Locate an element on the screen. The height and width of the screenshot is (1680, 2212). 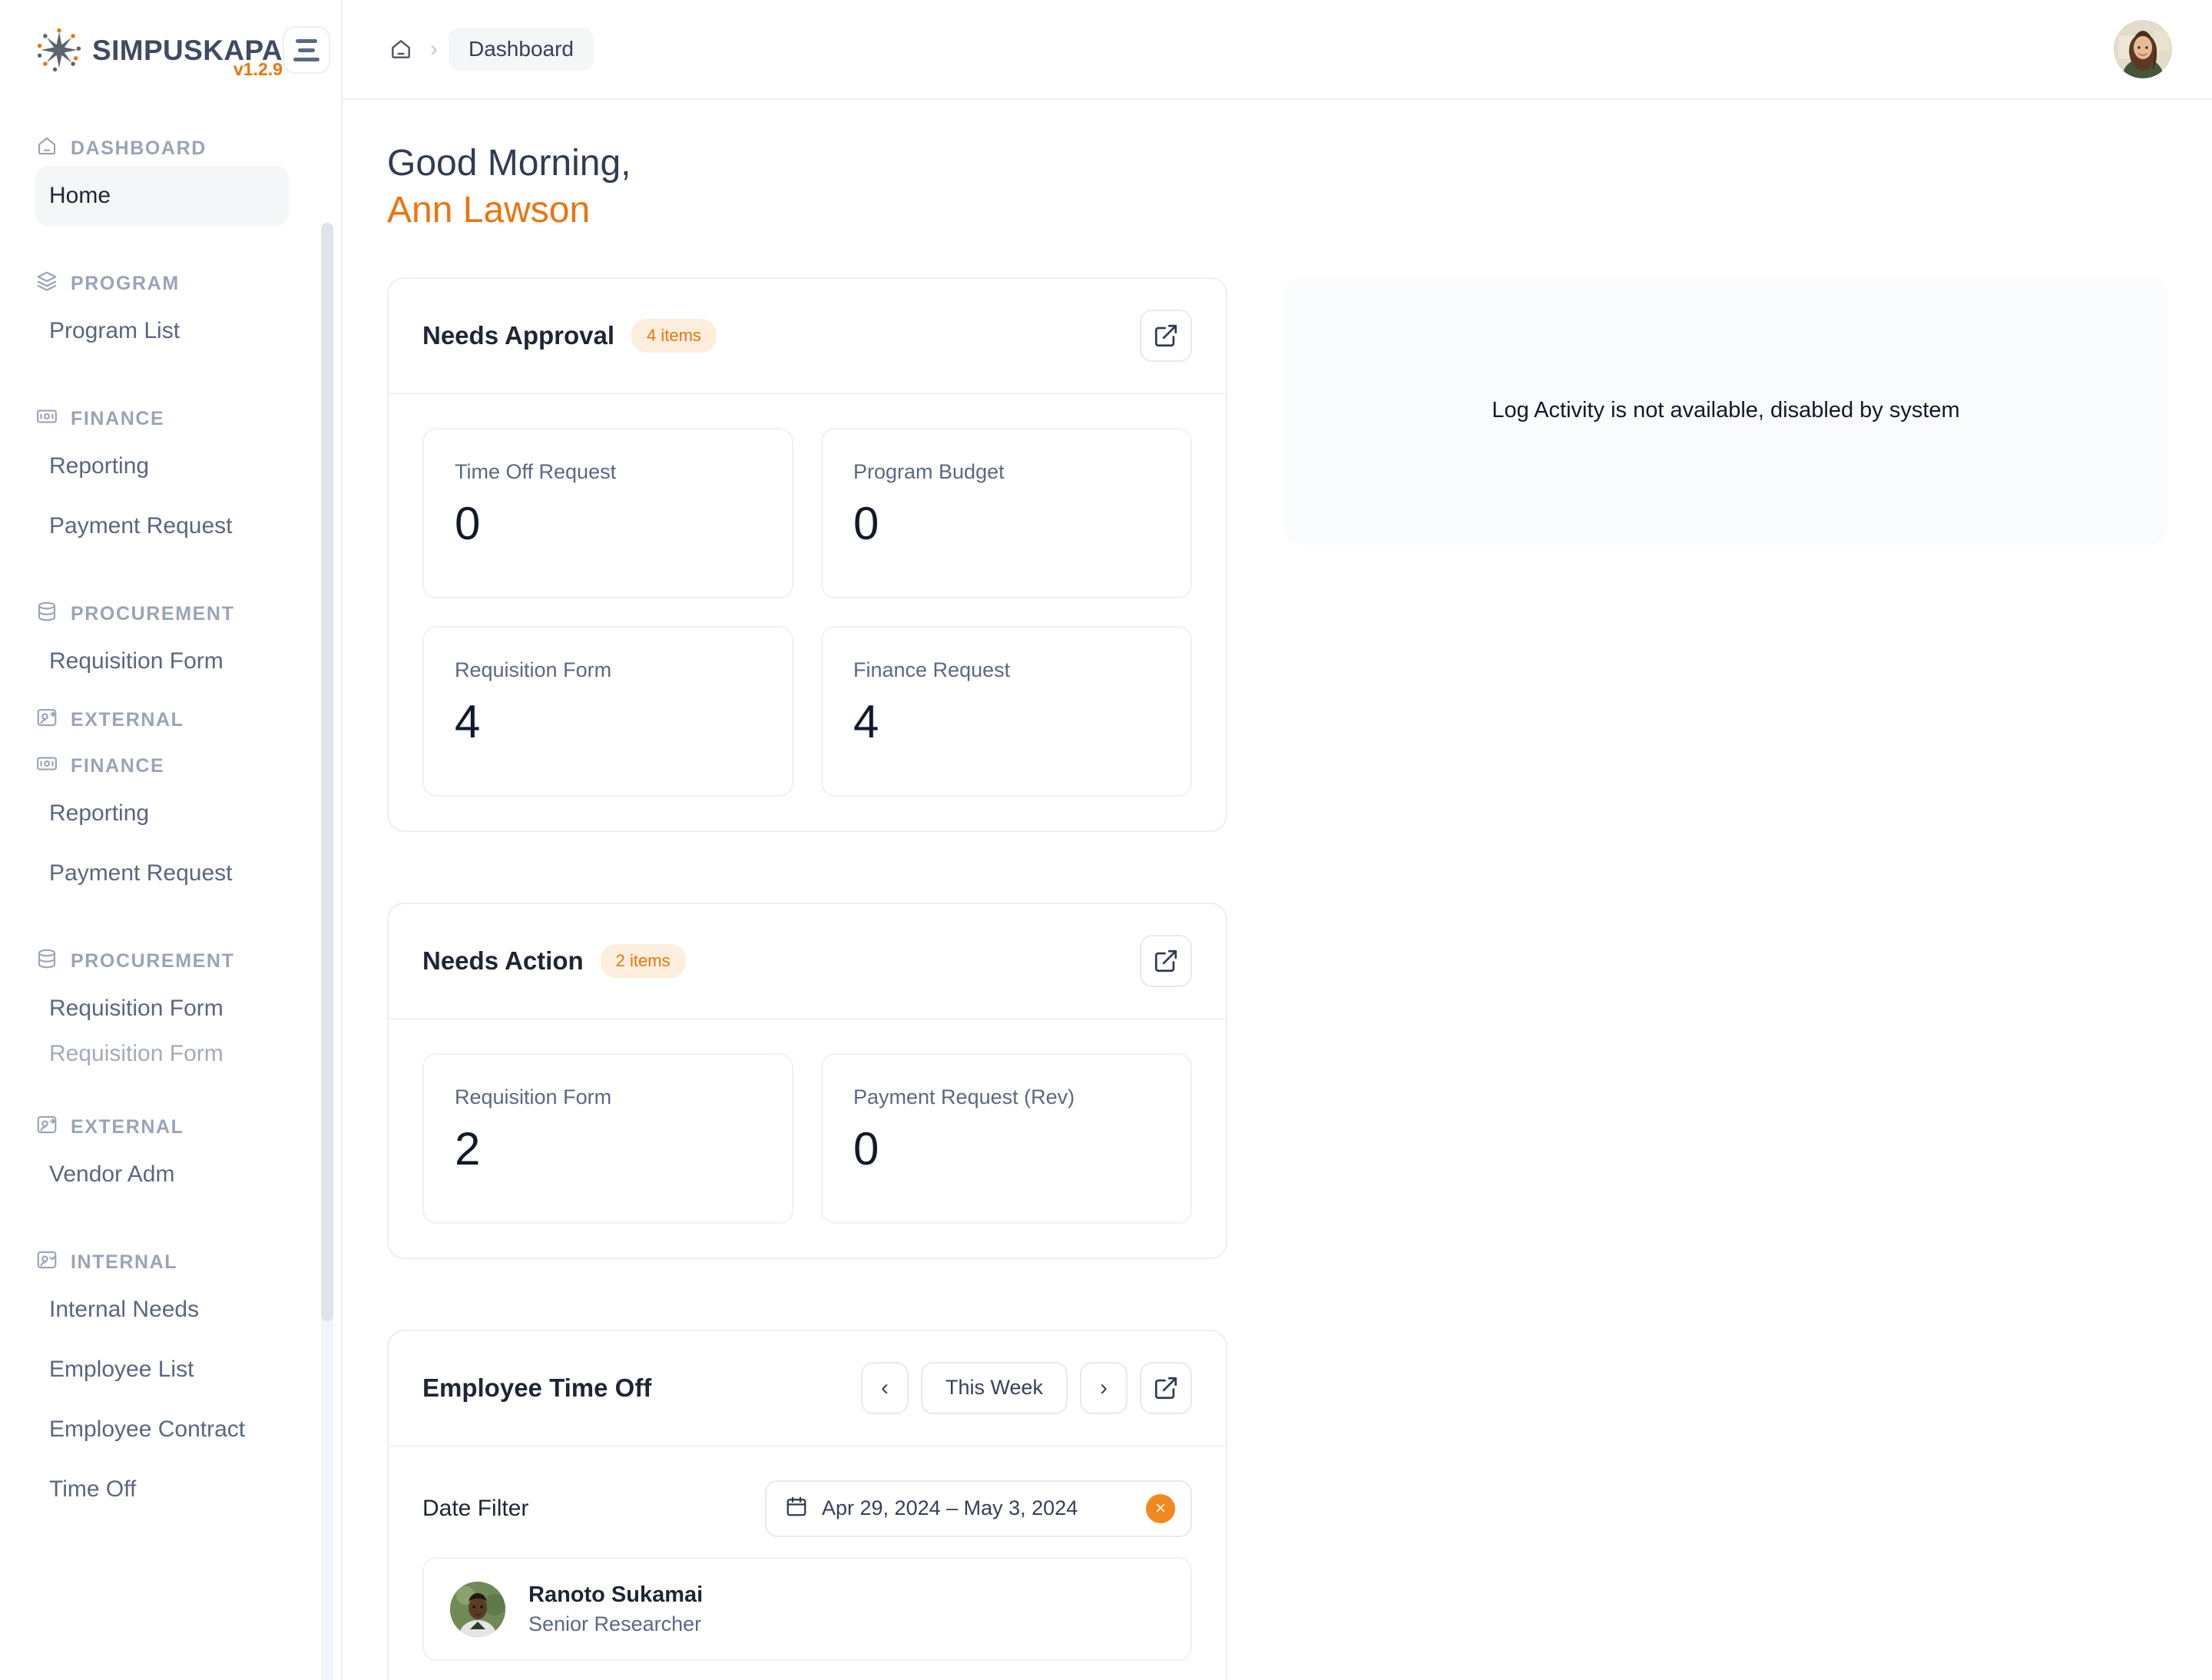
stat-tile: Program Budget 0 is located at coordinates (1007, 512).